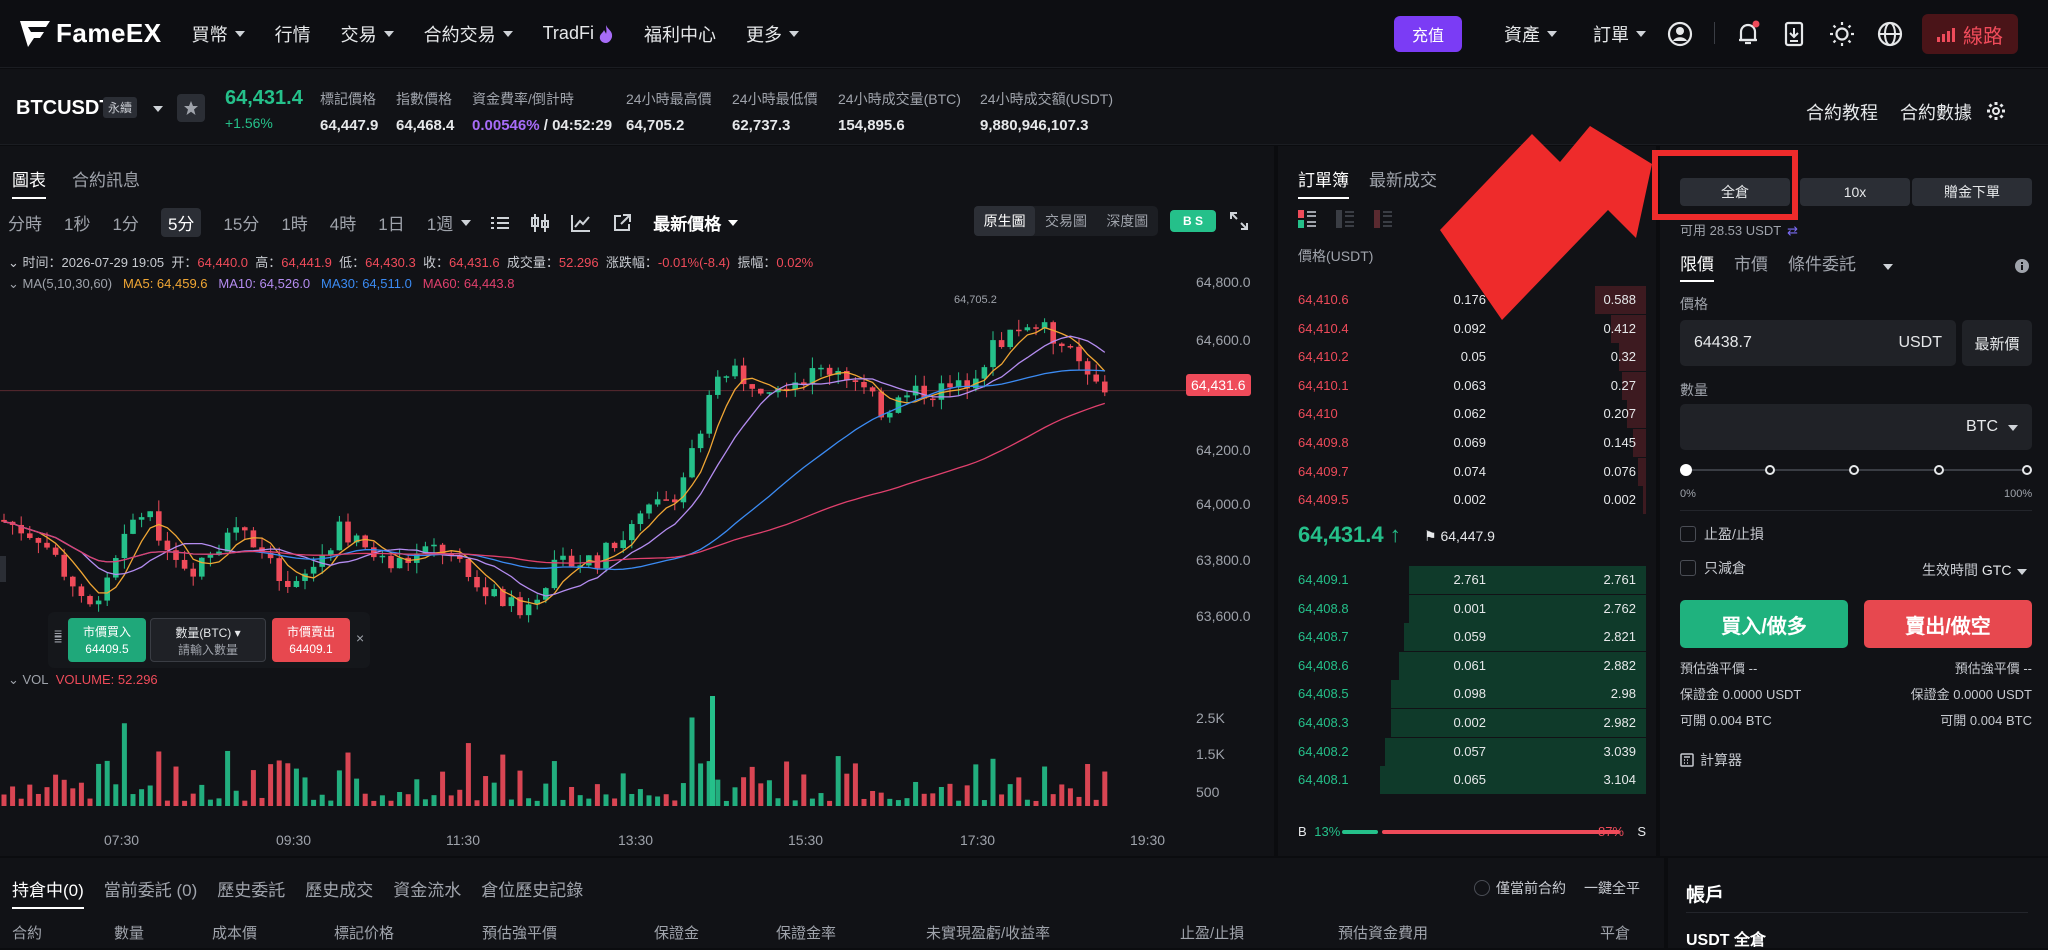 The height and width of the screenshot is (950, 2048). I want to click on tab-limit: 限價, so click(1697, 266).